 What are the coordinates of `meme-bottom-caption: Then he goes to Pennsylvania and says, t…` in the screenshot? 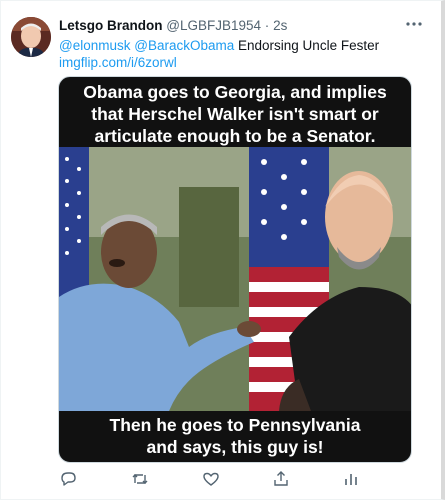 It's located at (235, 436).